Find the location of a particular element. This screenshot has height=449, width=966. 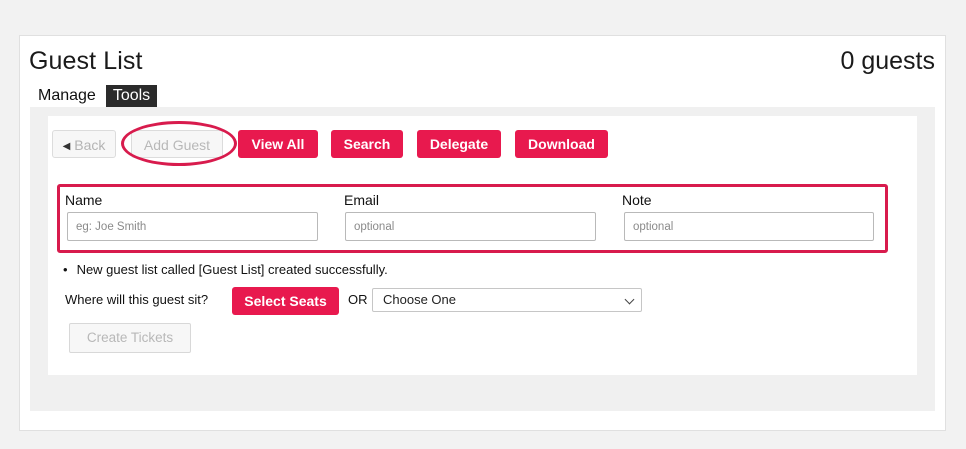

tab-bar: Manage Tools is located at coordinates (95, 96).